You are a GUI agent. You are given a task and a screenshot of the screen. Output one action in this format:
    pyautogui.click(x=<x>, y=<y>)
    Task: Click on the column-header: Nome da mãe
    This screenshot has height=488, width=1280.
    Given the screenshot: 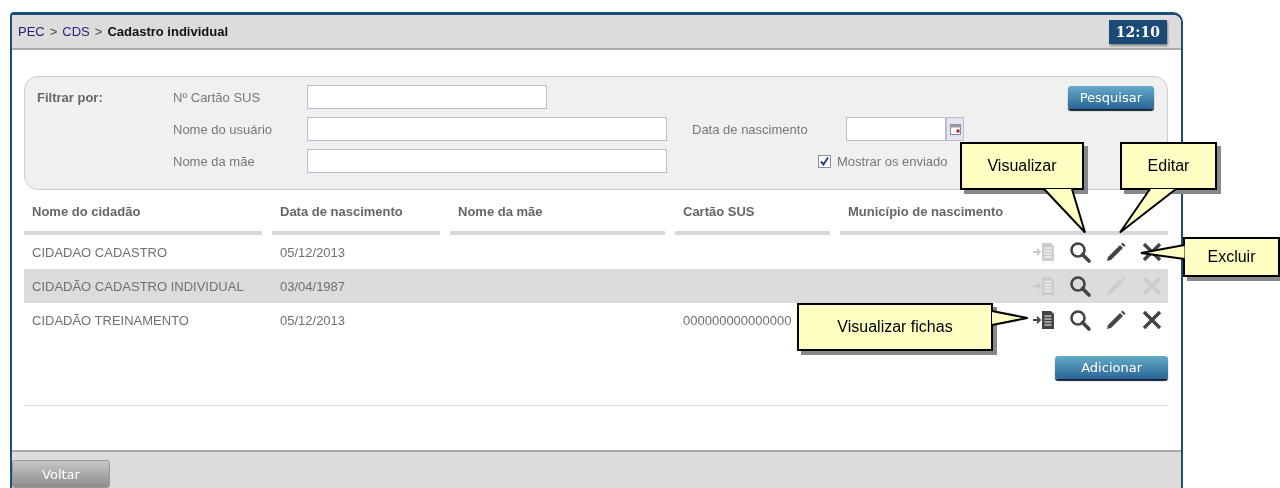 What is the action you would take?
    pyautogui.click(x=557, y=217)
    